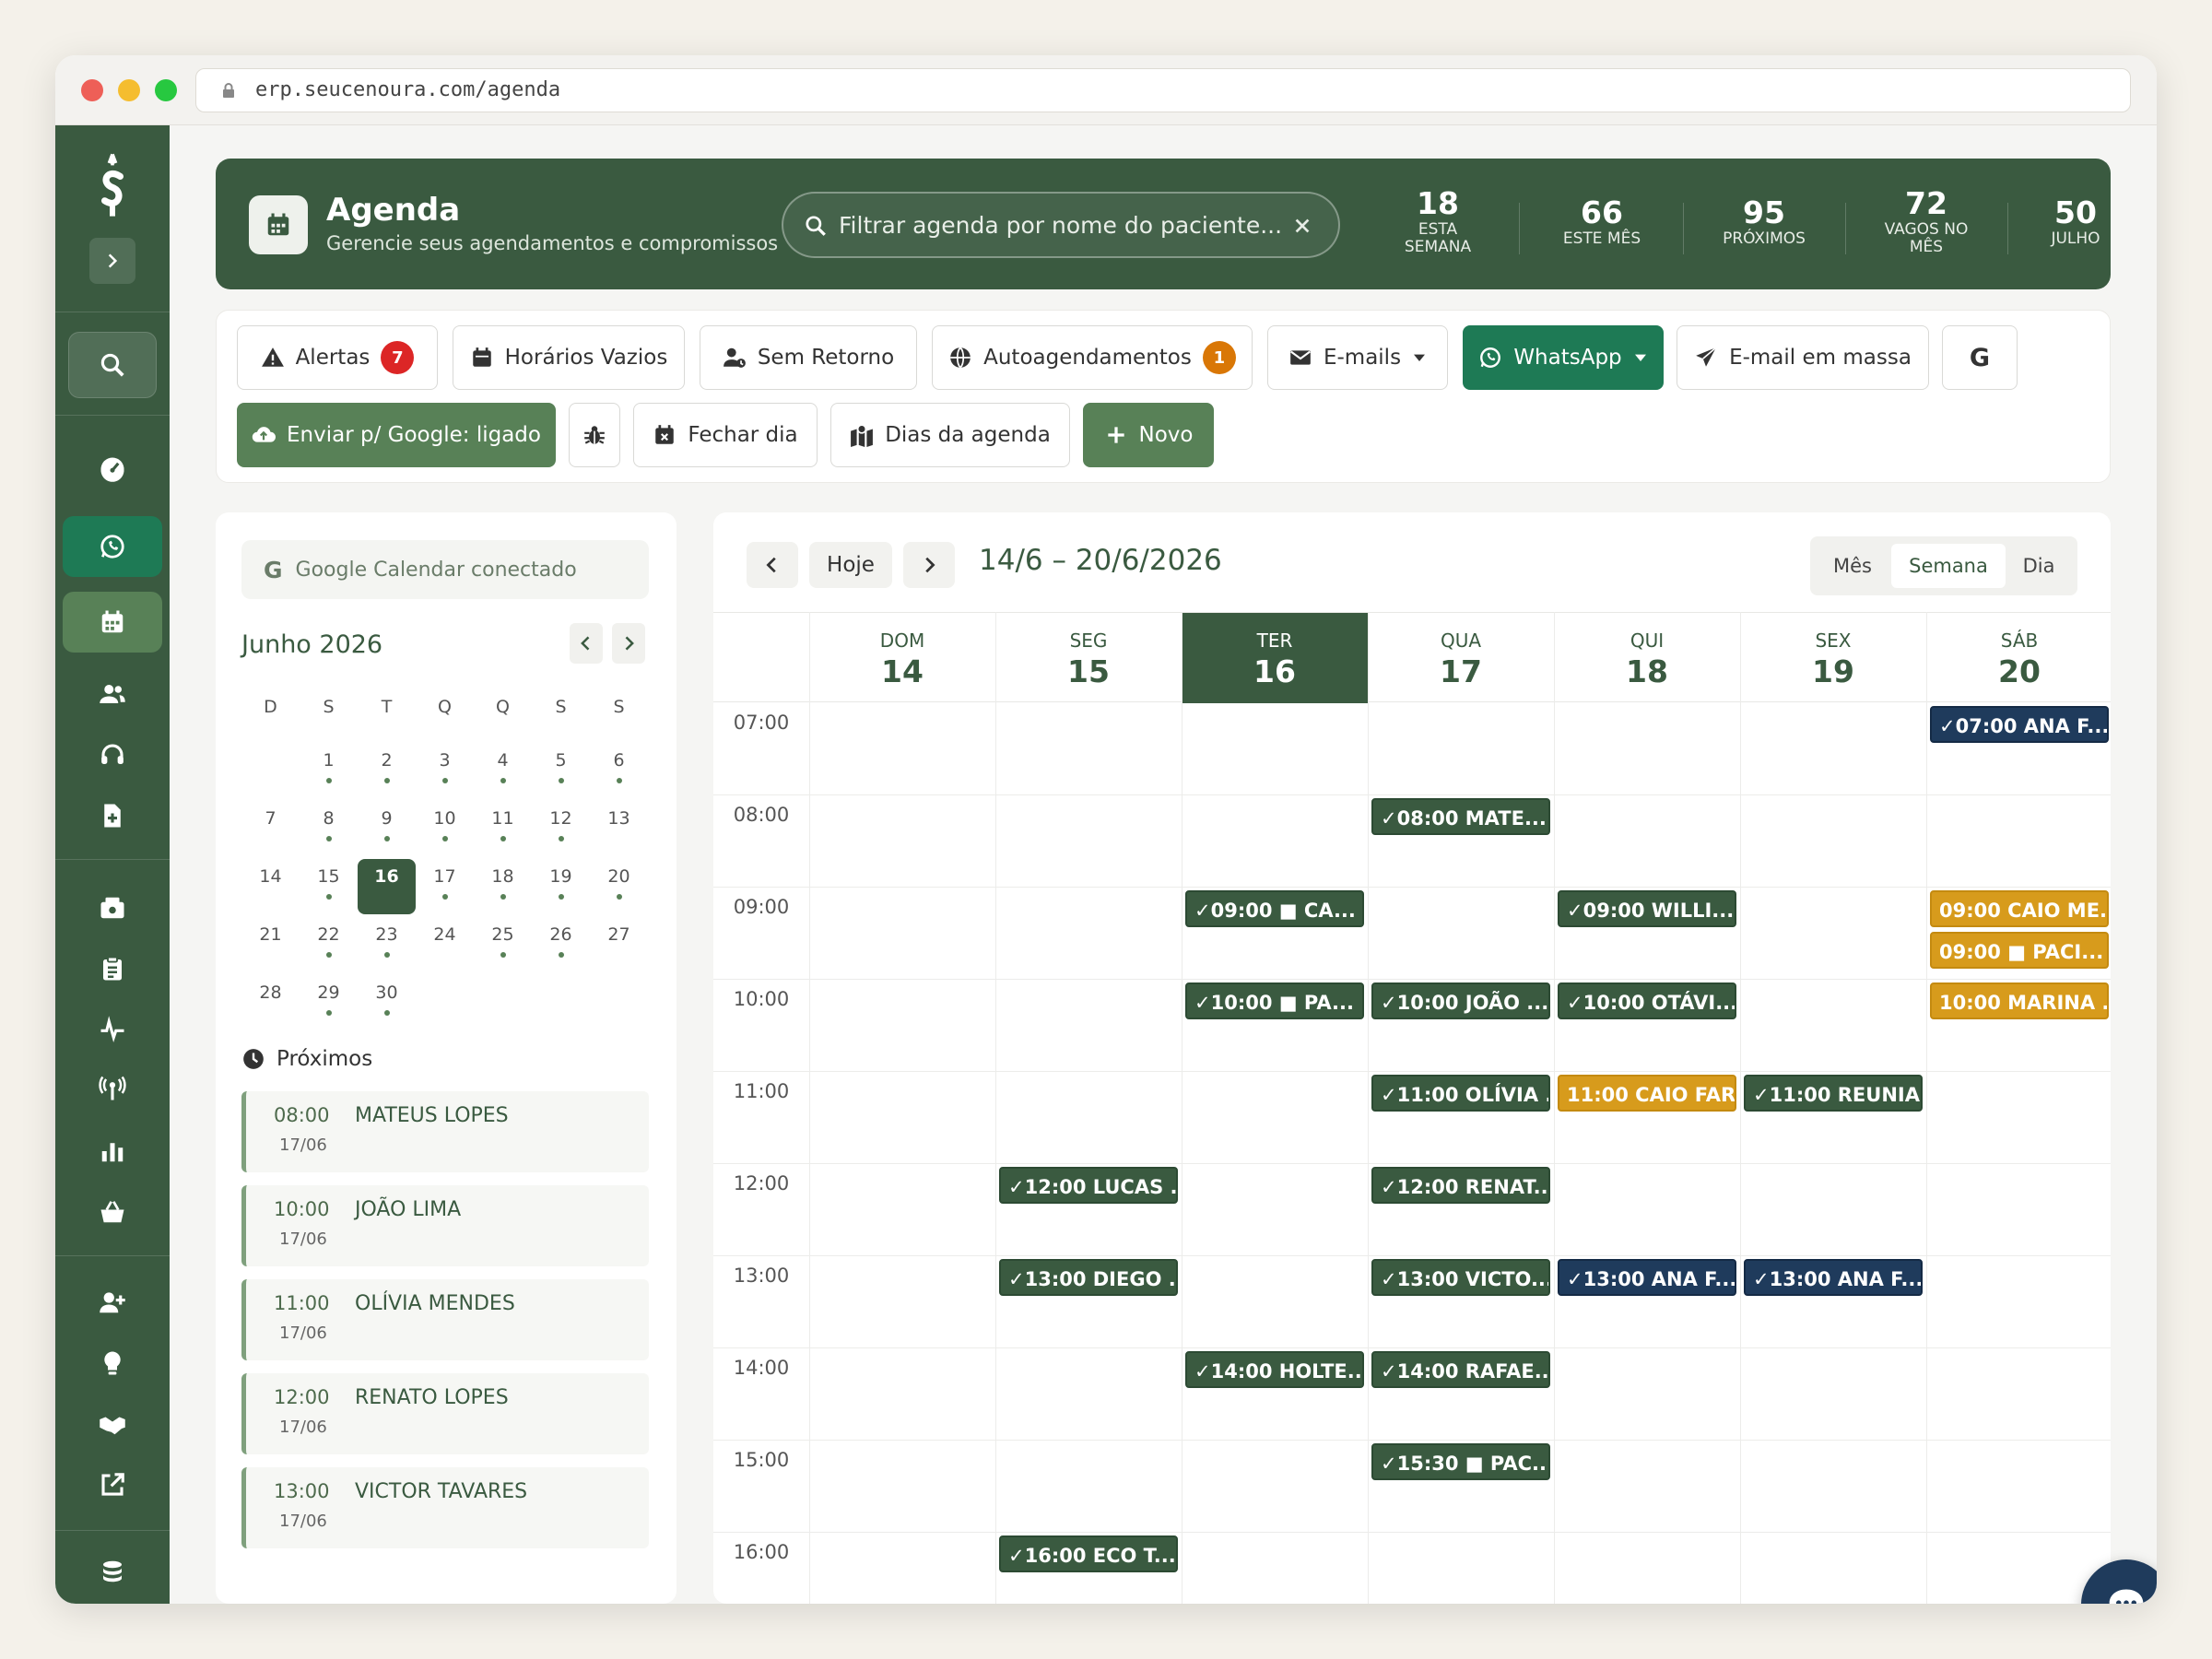 This screenshot has width=2212, height=1659. I want to click on horarios-vazios-button: Horários Vazios, so click(569, 357).